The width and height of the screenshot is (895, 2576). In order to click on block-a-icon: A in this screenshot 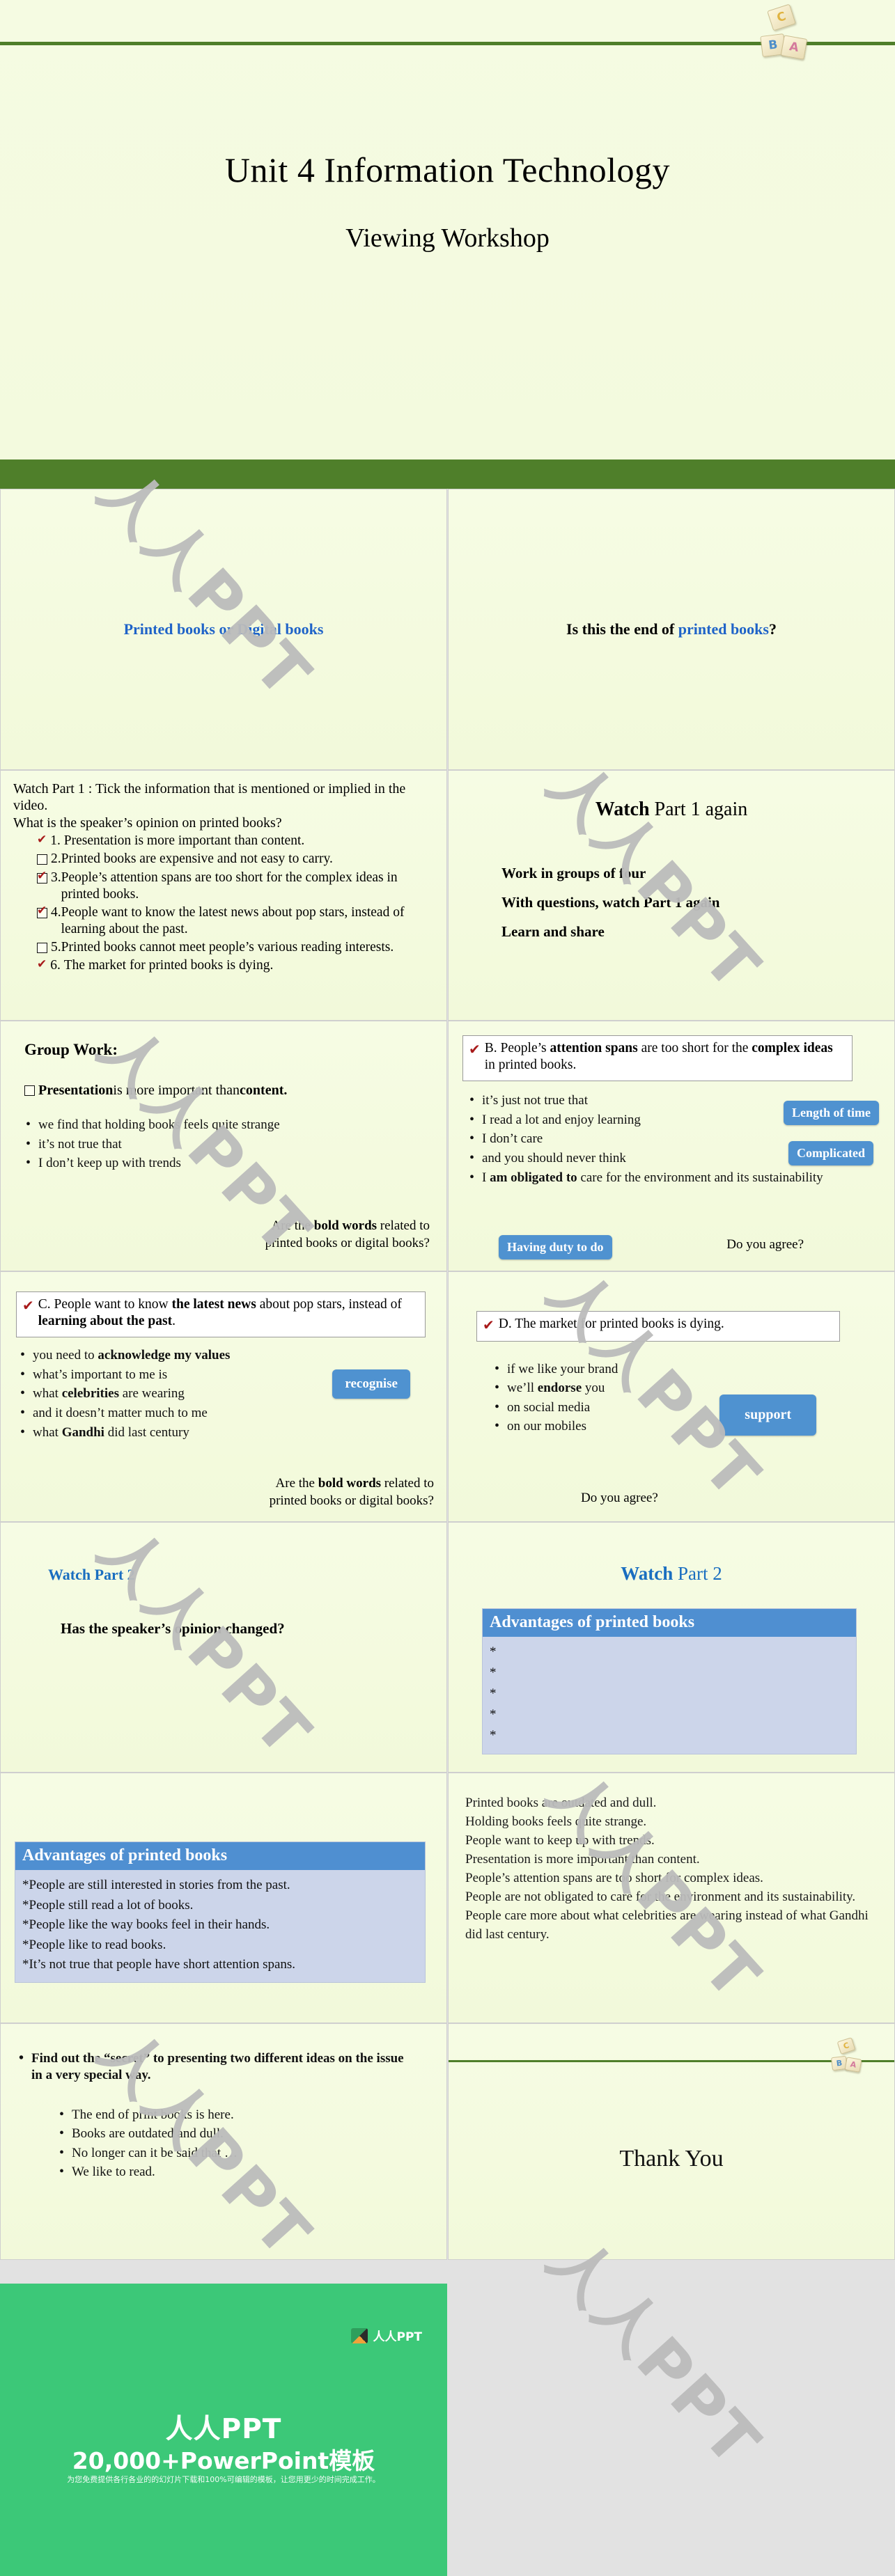, I will do `click(853, 2065)`.